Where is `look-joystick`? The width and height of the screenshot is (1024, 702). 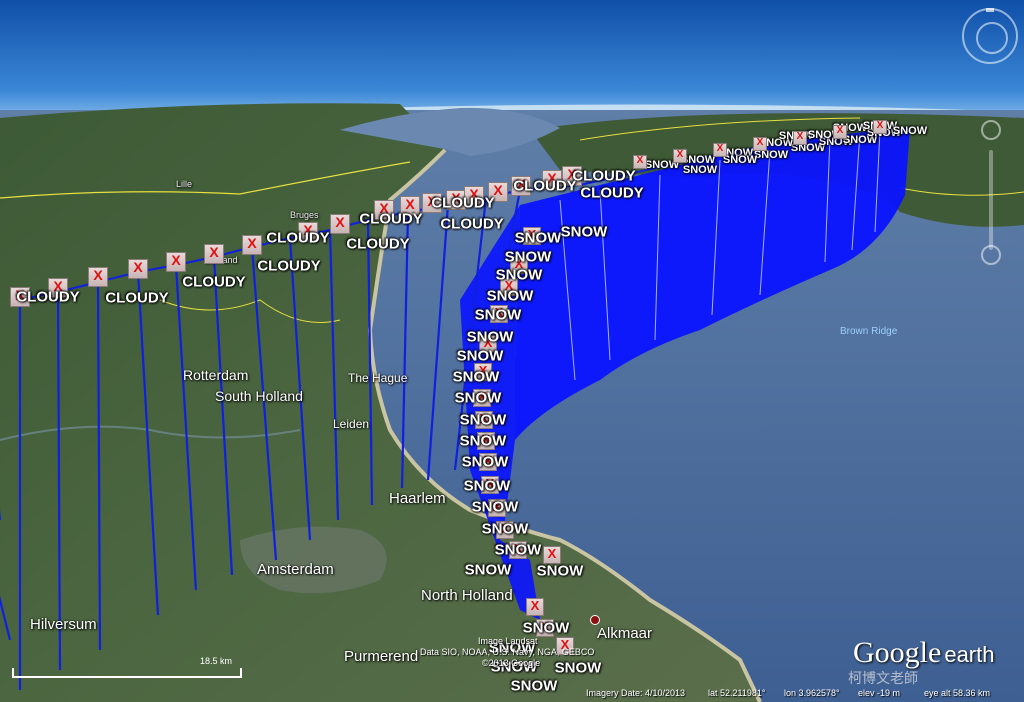
look-joystick is located at coordinates (992, 38).